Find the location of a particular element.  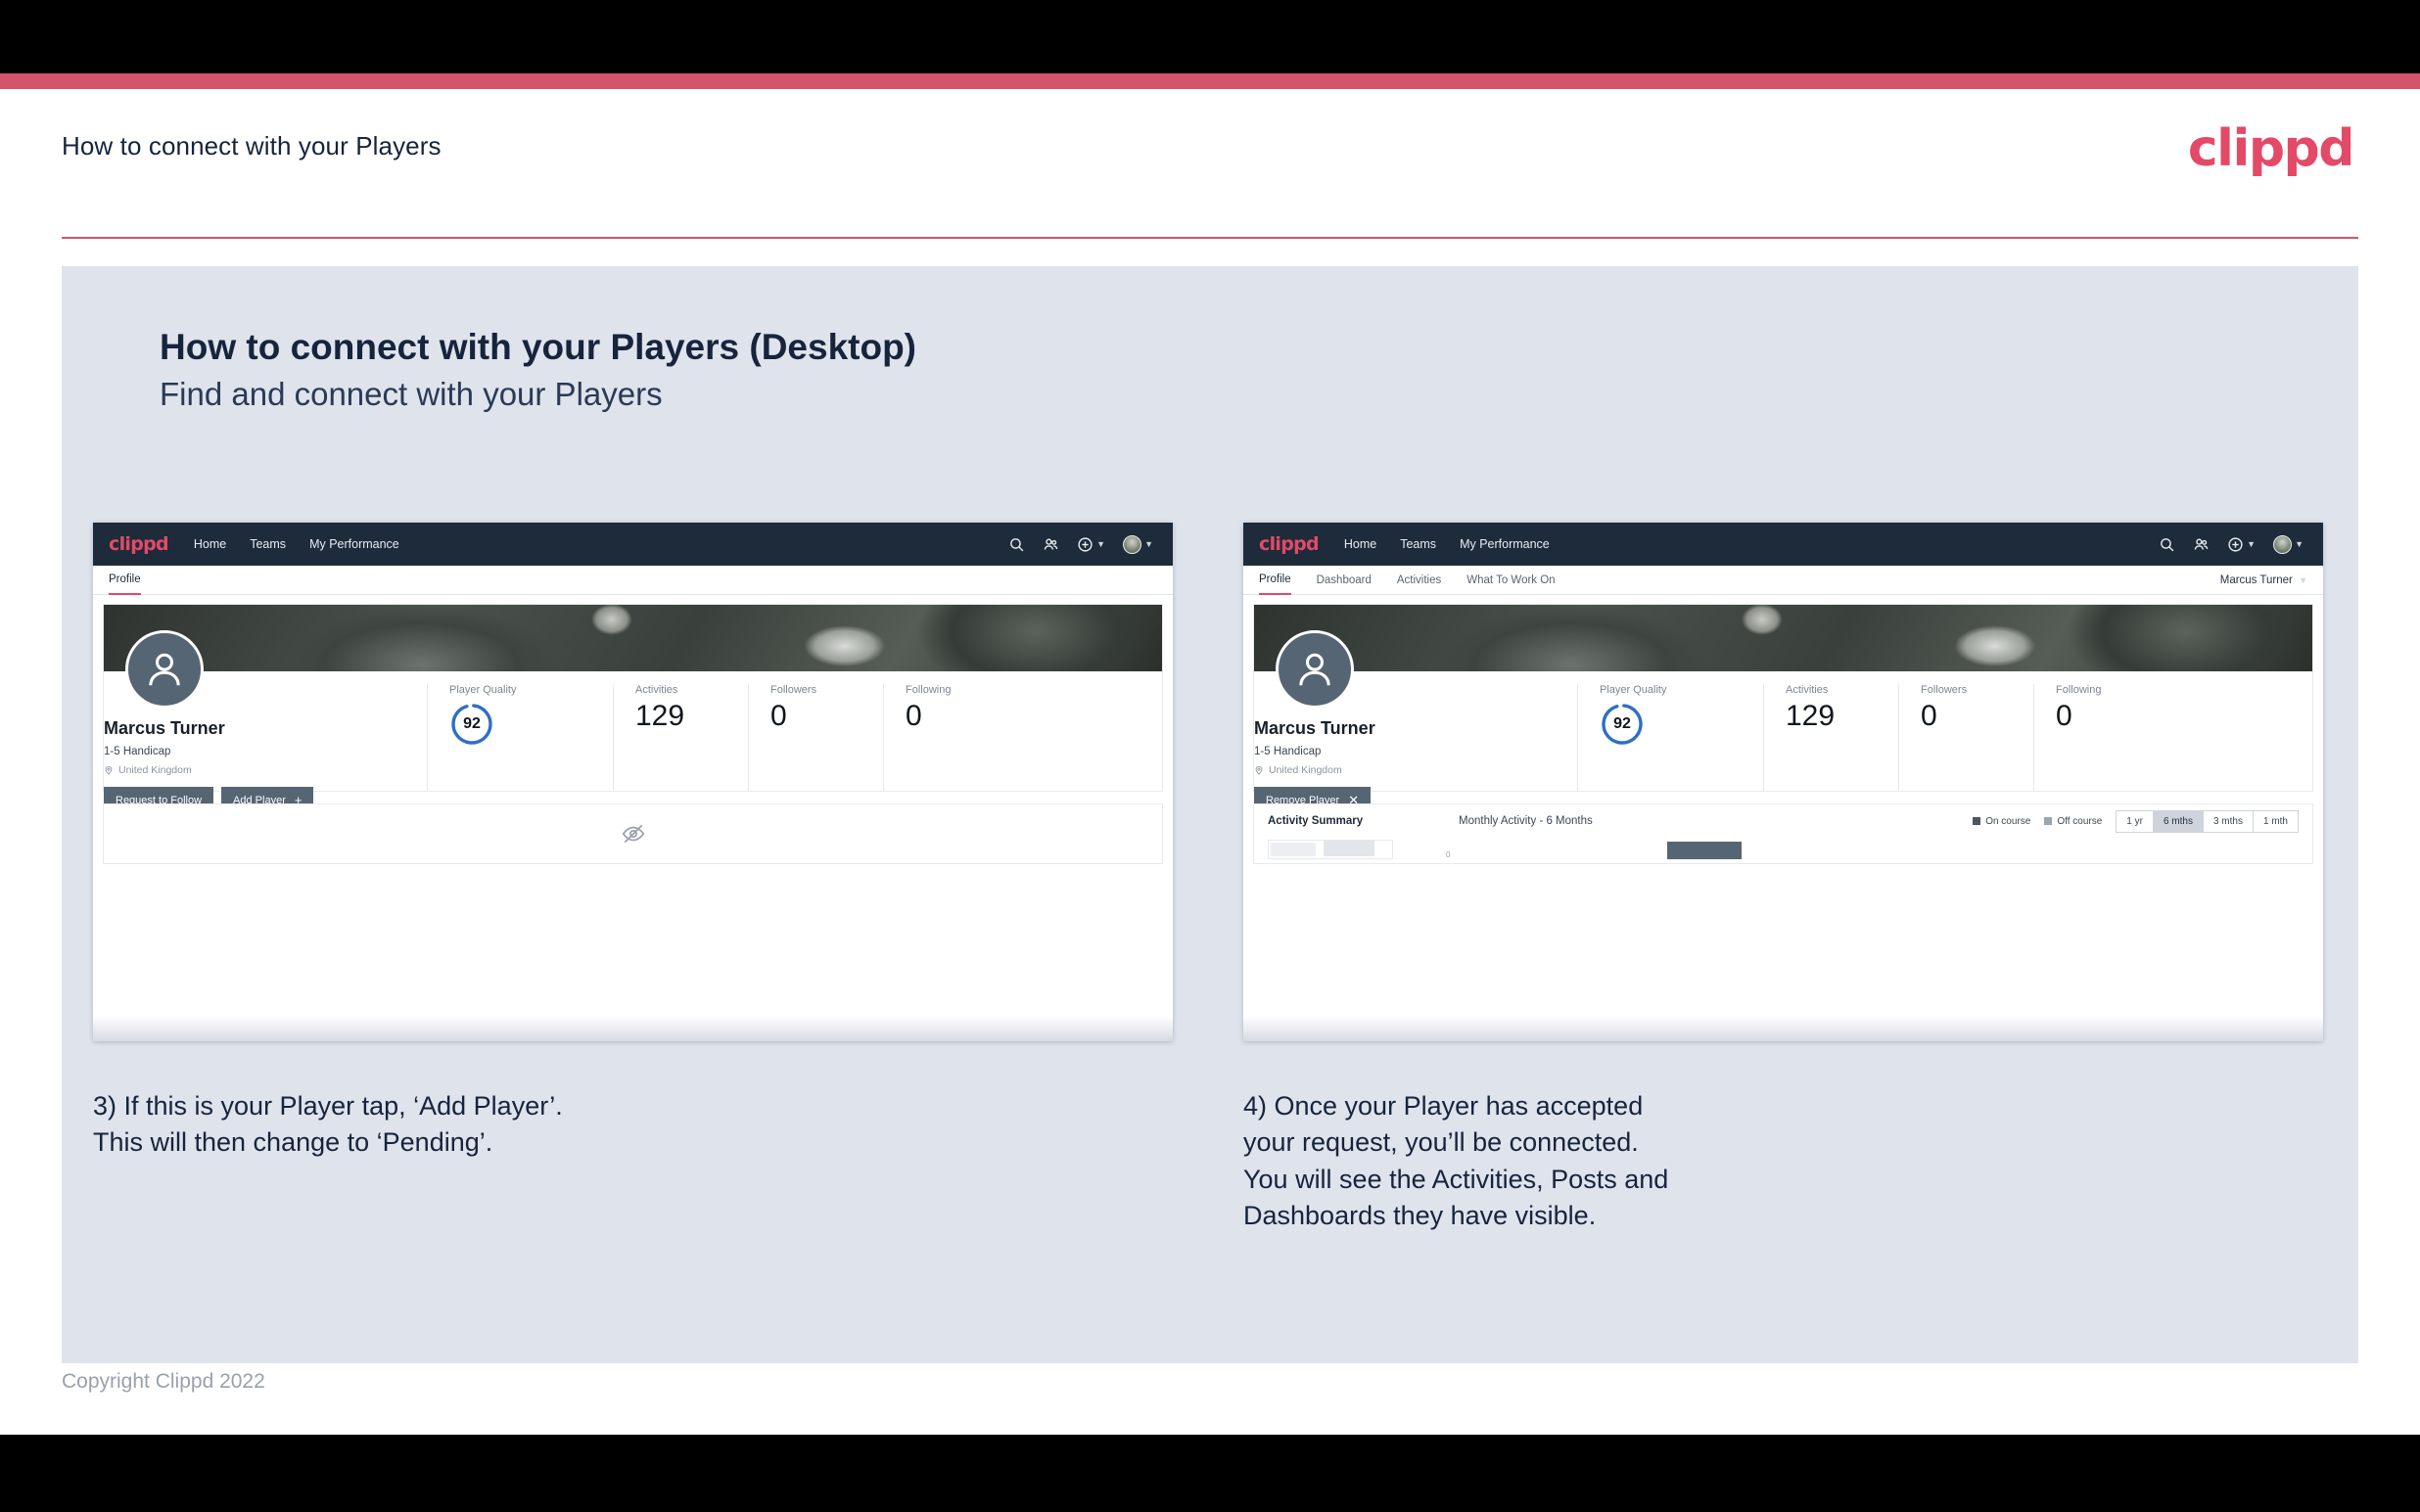

activity-axis-zero: 0 is located at coordinates (1448, 854).